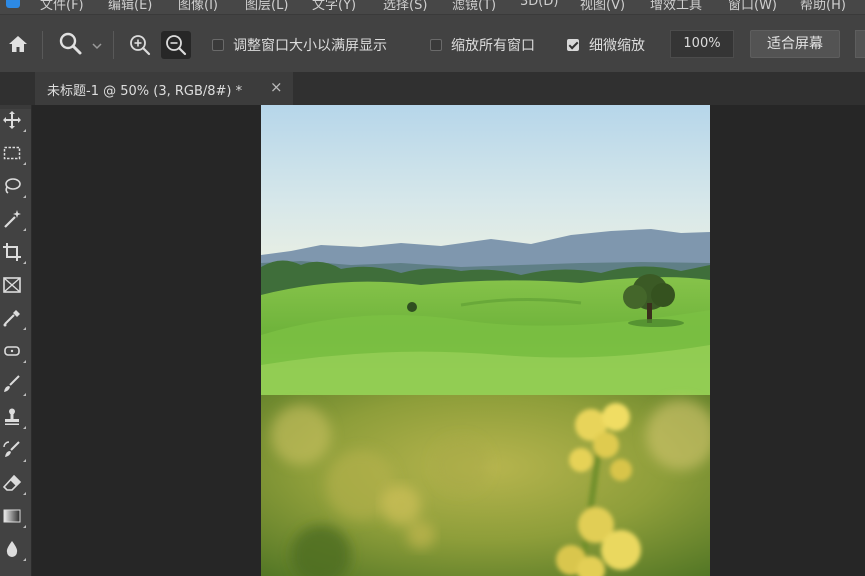 The height and width of the screenshot is (576, 865). Describe the element at coordinates (14, 518) in the screenshot. I see `gradient-tool-icon` at that location.